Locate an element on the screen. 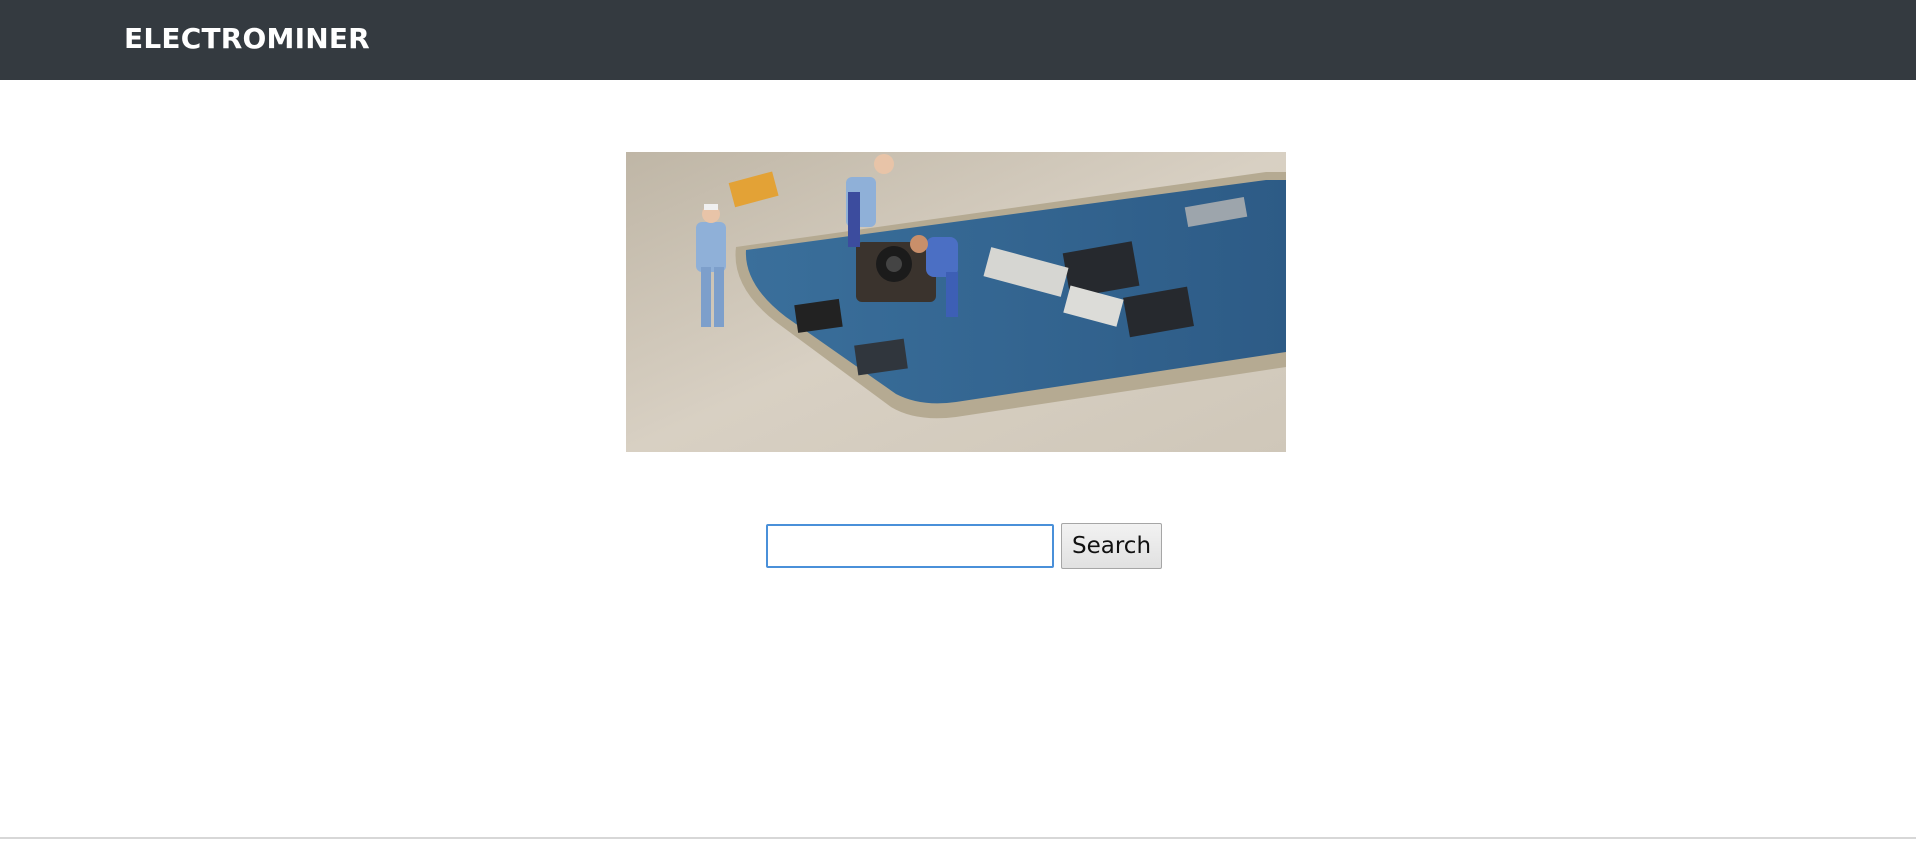  hero-image is located at coordinates (956, 302).